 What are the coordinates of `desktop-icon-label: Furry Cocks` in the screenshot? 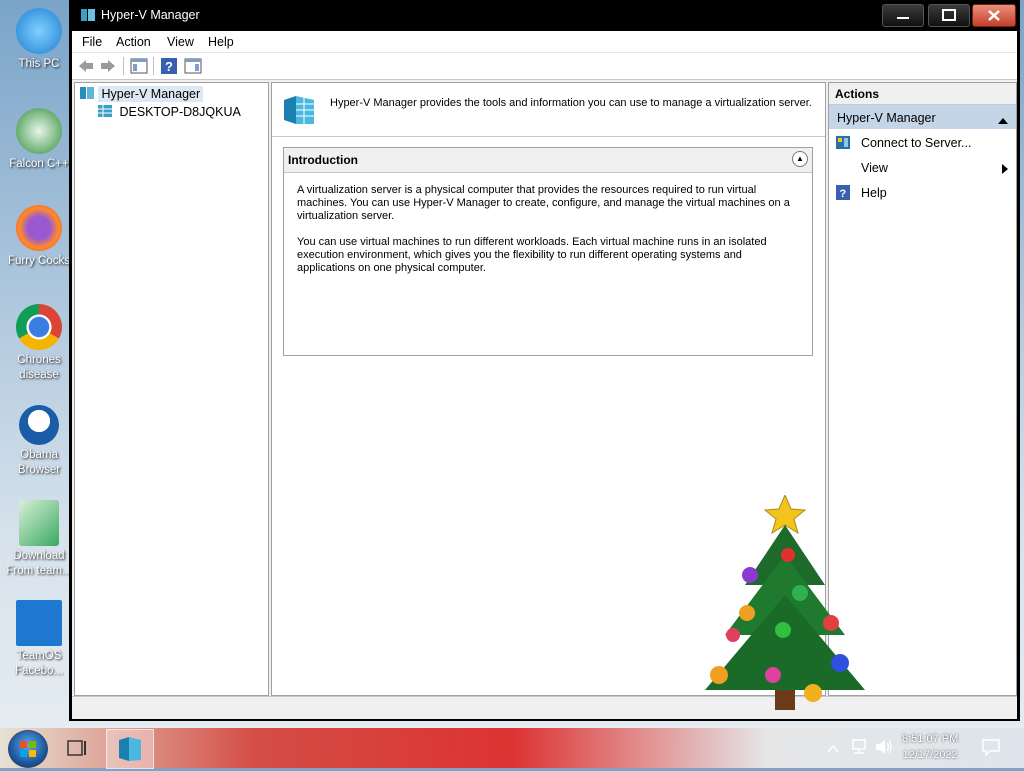 It's located at (39, 261).